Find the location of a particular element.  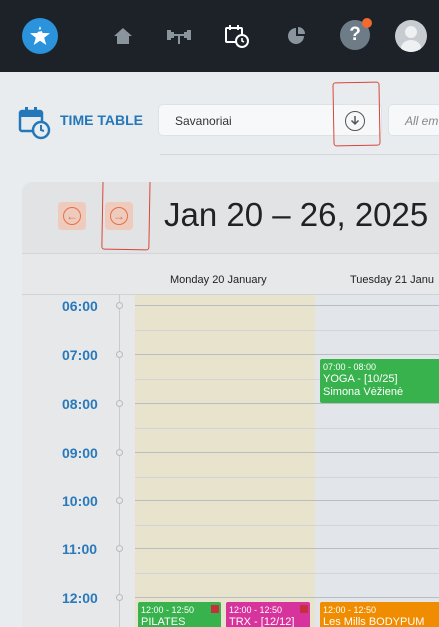

hour-label: 06:00 is located at coordinates (80, 306).